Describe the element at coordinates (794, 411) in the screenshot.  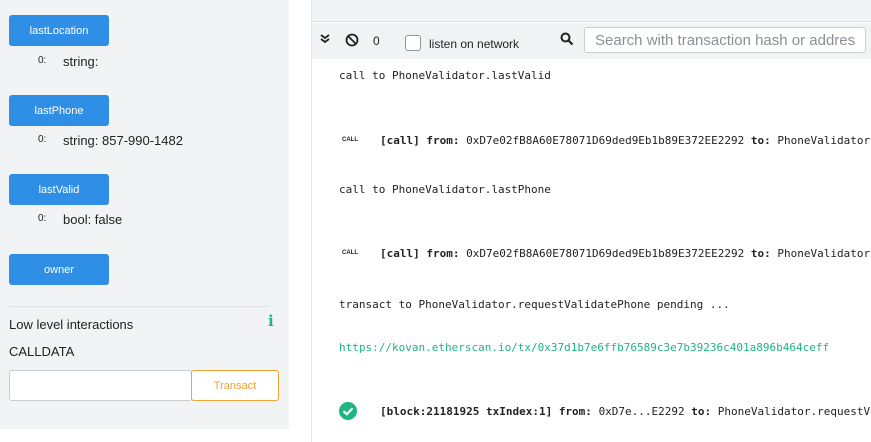
I see `to-value: PhoneValidator.requestValidatePhone` at that location.